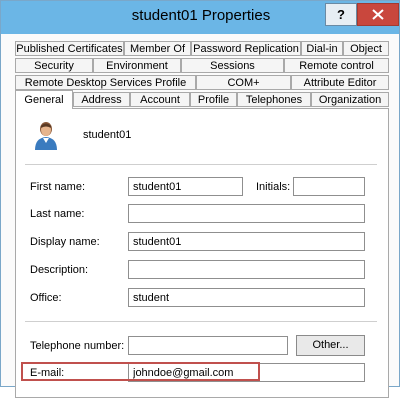  What do you see at coordinates (246, 297) in the screenshot?
I see `office-field` at bounding box center [246, 297].